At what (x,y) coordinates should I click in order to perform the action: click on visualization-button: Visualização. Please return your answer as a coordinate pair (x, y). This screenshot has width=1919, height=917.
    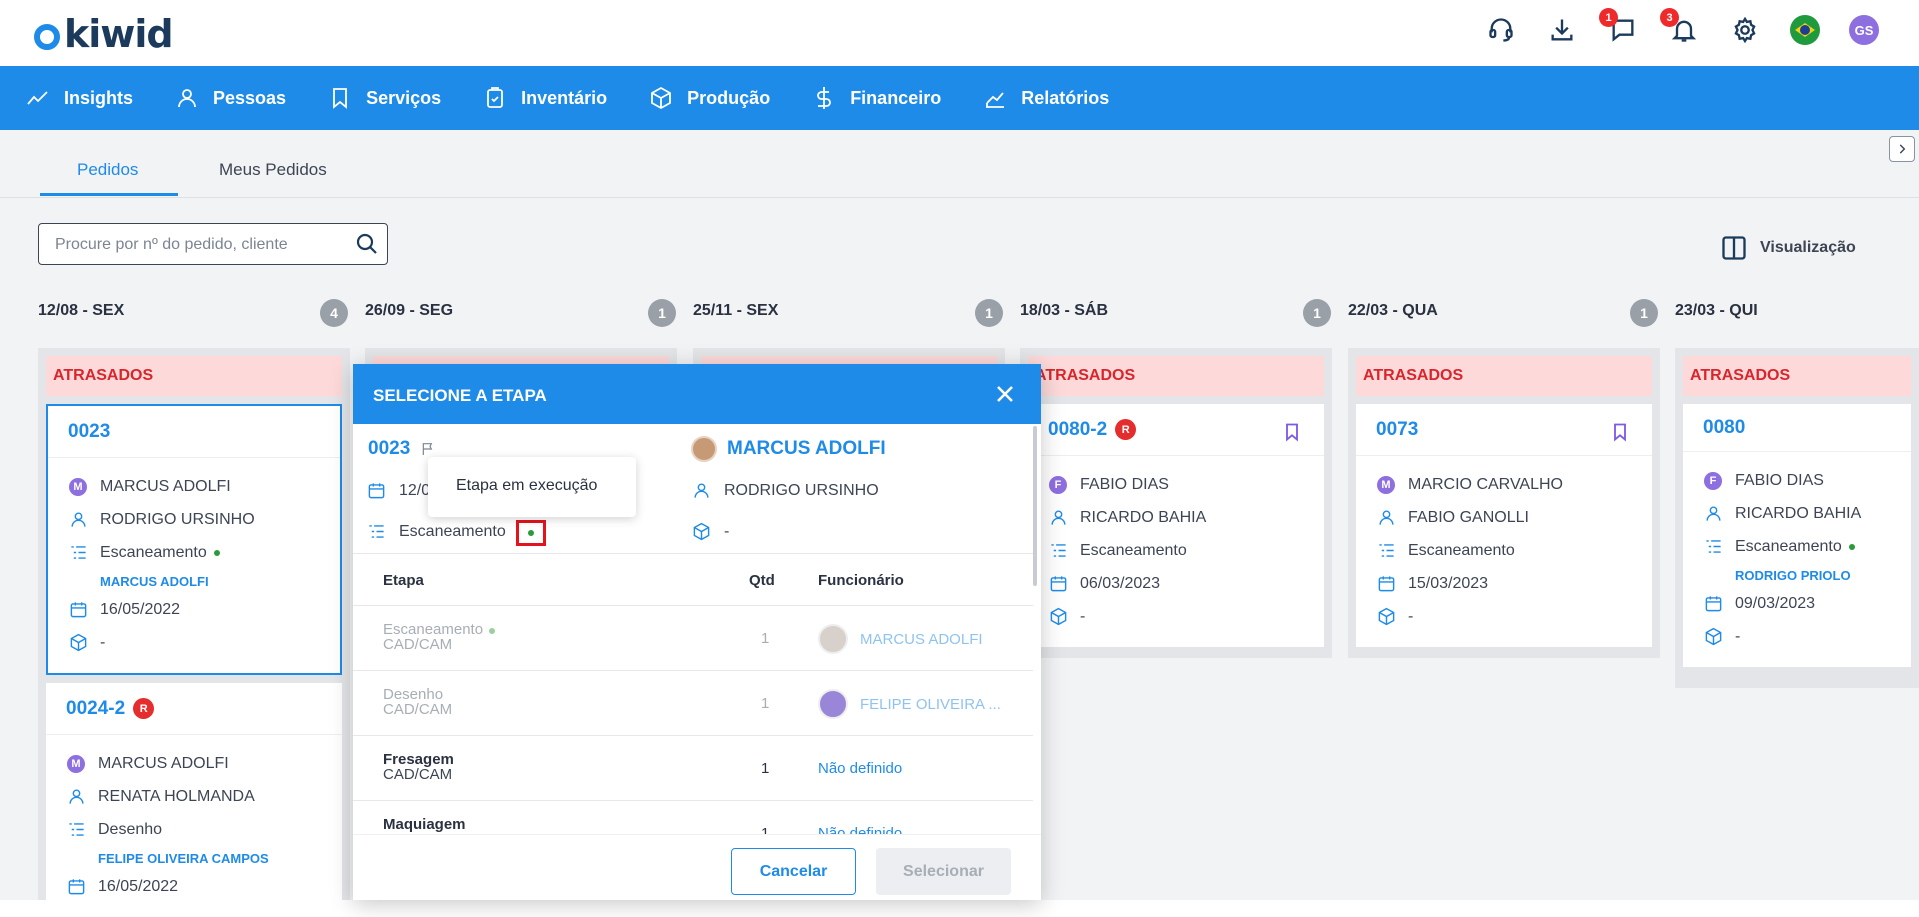
    Looking at the image, I should click on (1788, 248).